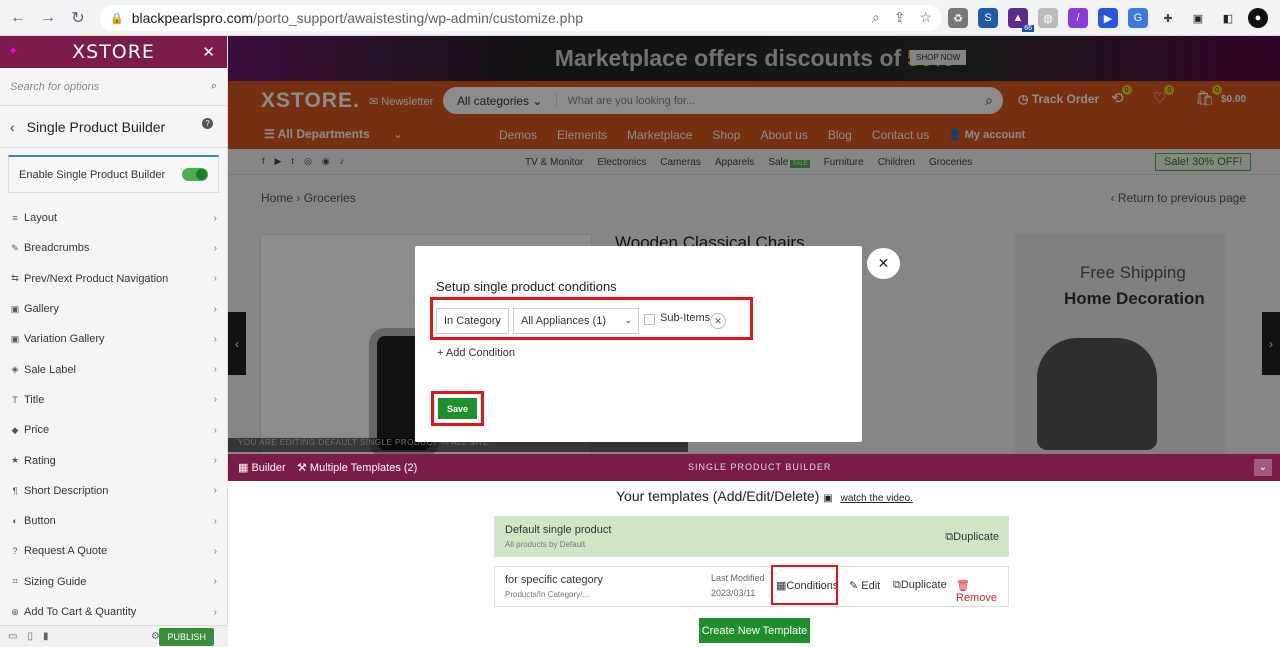 The height and width of the screenshot is (647, 1280). What do you see at coordinates (15, 247) in the screenshot?
I see `pencil-icon: ✎` at bounding box center [15, 247].